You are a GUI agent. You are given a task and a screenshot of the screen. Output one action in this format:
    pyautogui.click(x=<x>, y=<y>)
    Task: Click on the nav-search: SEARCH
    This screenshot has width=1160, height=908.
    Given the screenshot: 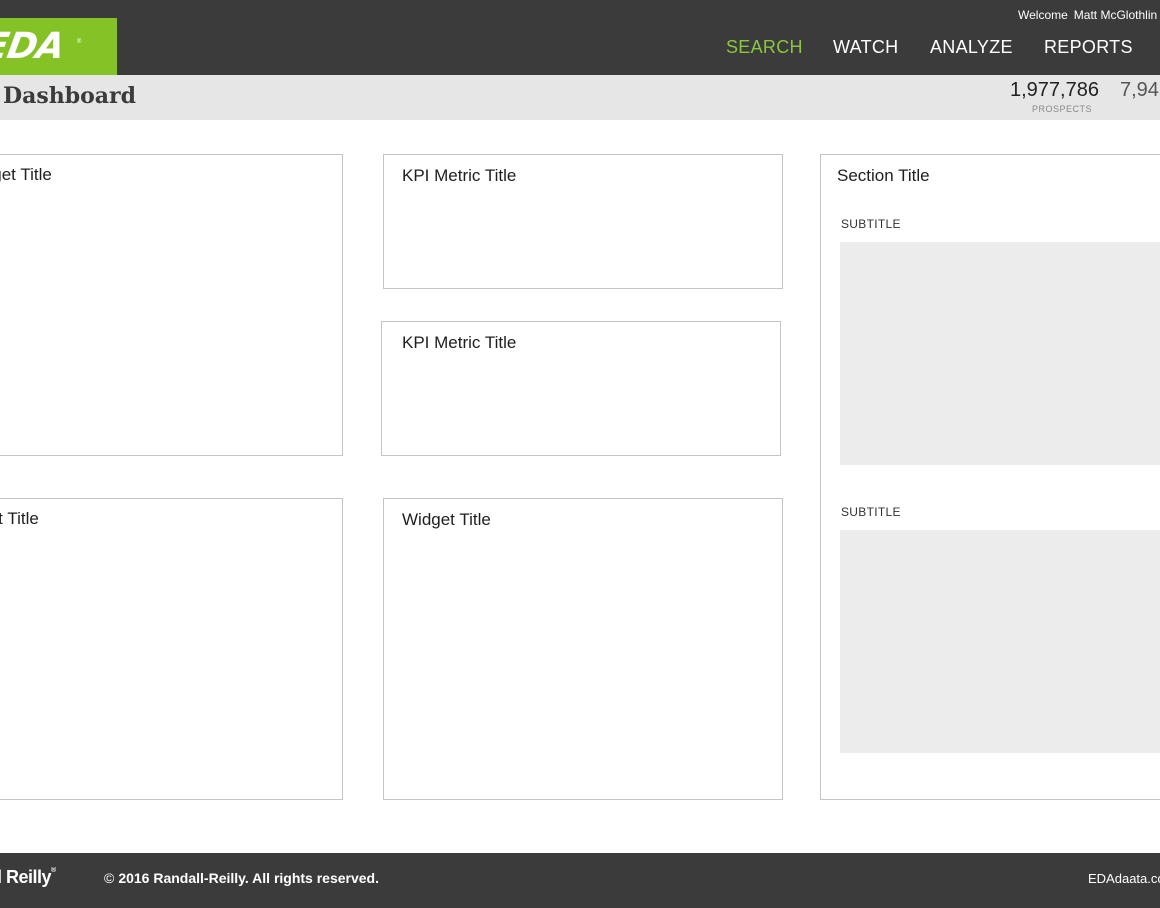 What is the action you would take?
    pyautogui.click(x=764, y=47)
    